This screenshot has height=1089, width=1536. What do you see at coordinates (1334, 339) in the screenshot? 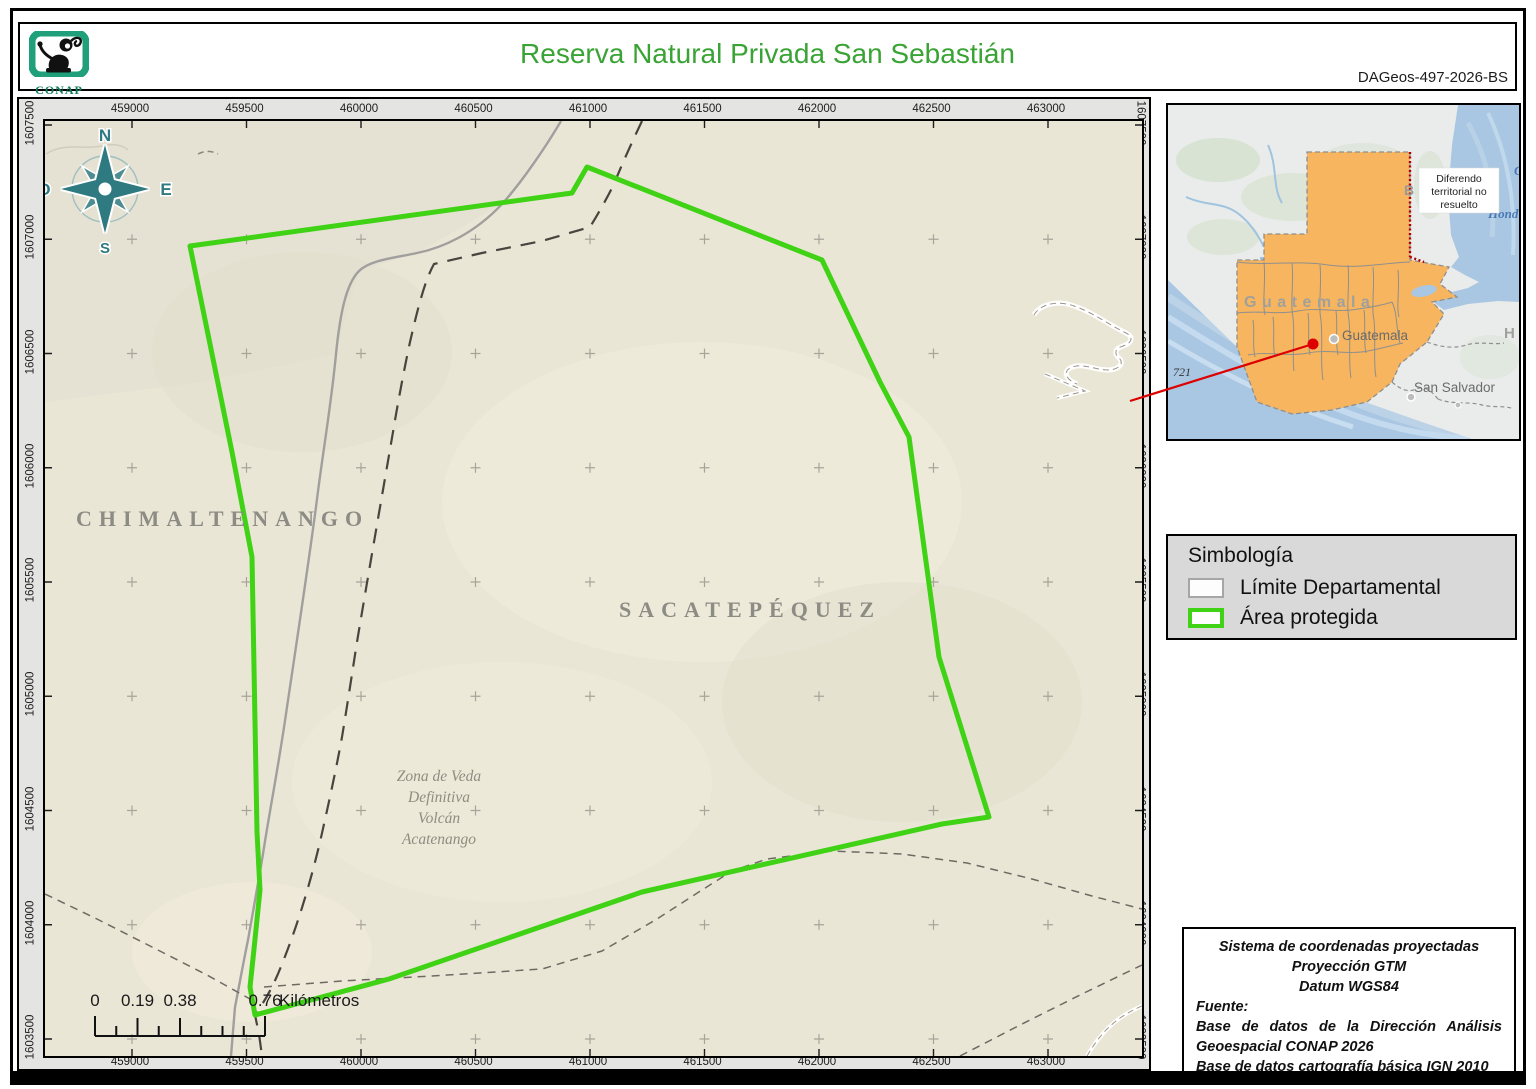
I see `guatemala-city-dot` at bounding box center [1334, 339].